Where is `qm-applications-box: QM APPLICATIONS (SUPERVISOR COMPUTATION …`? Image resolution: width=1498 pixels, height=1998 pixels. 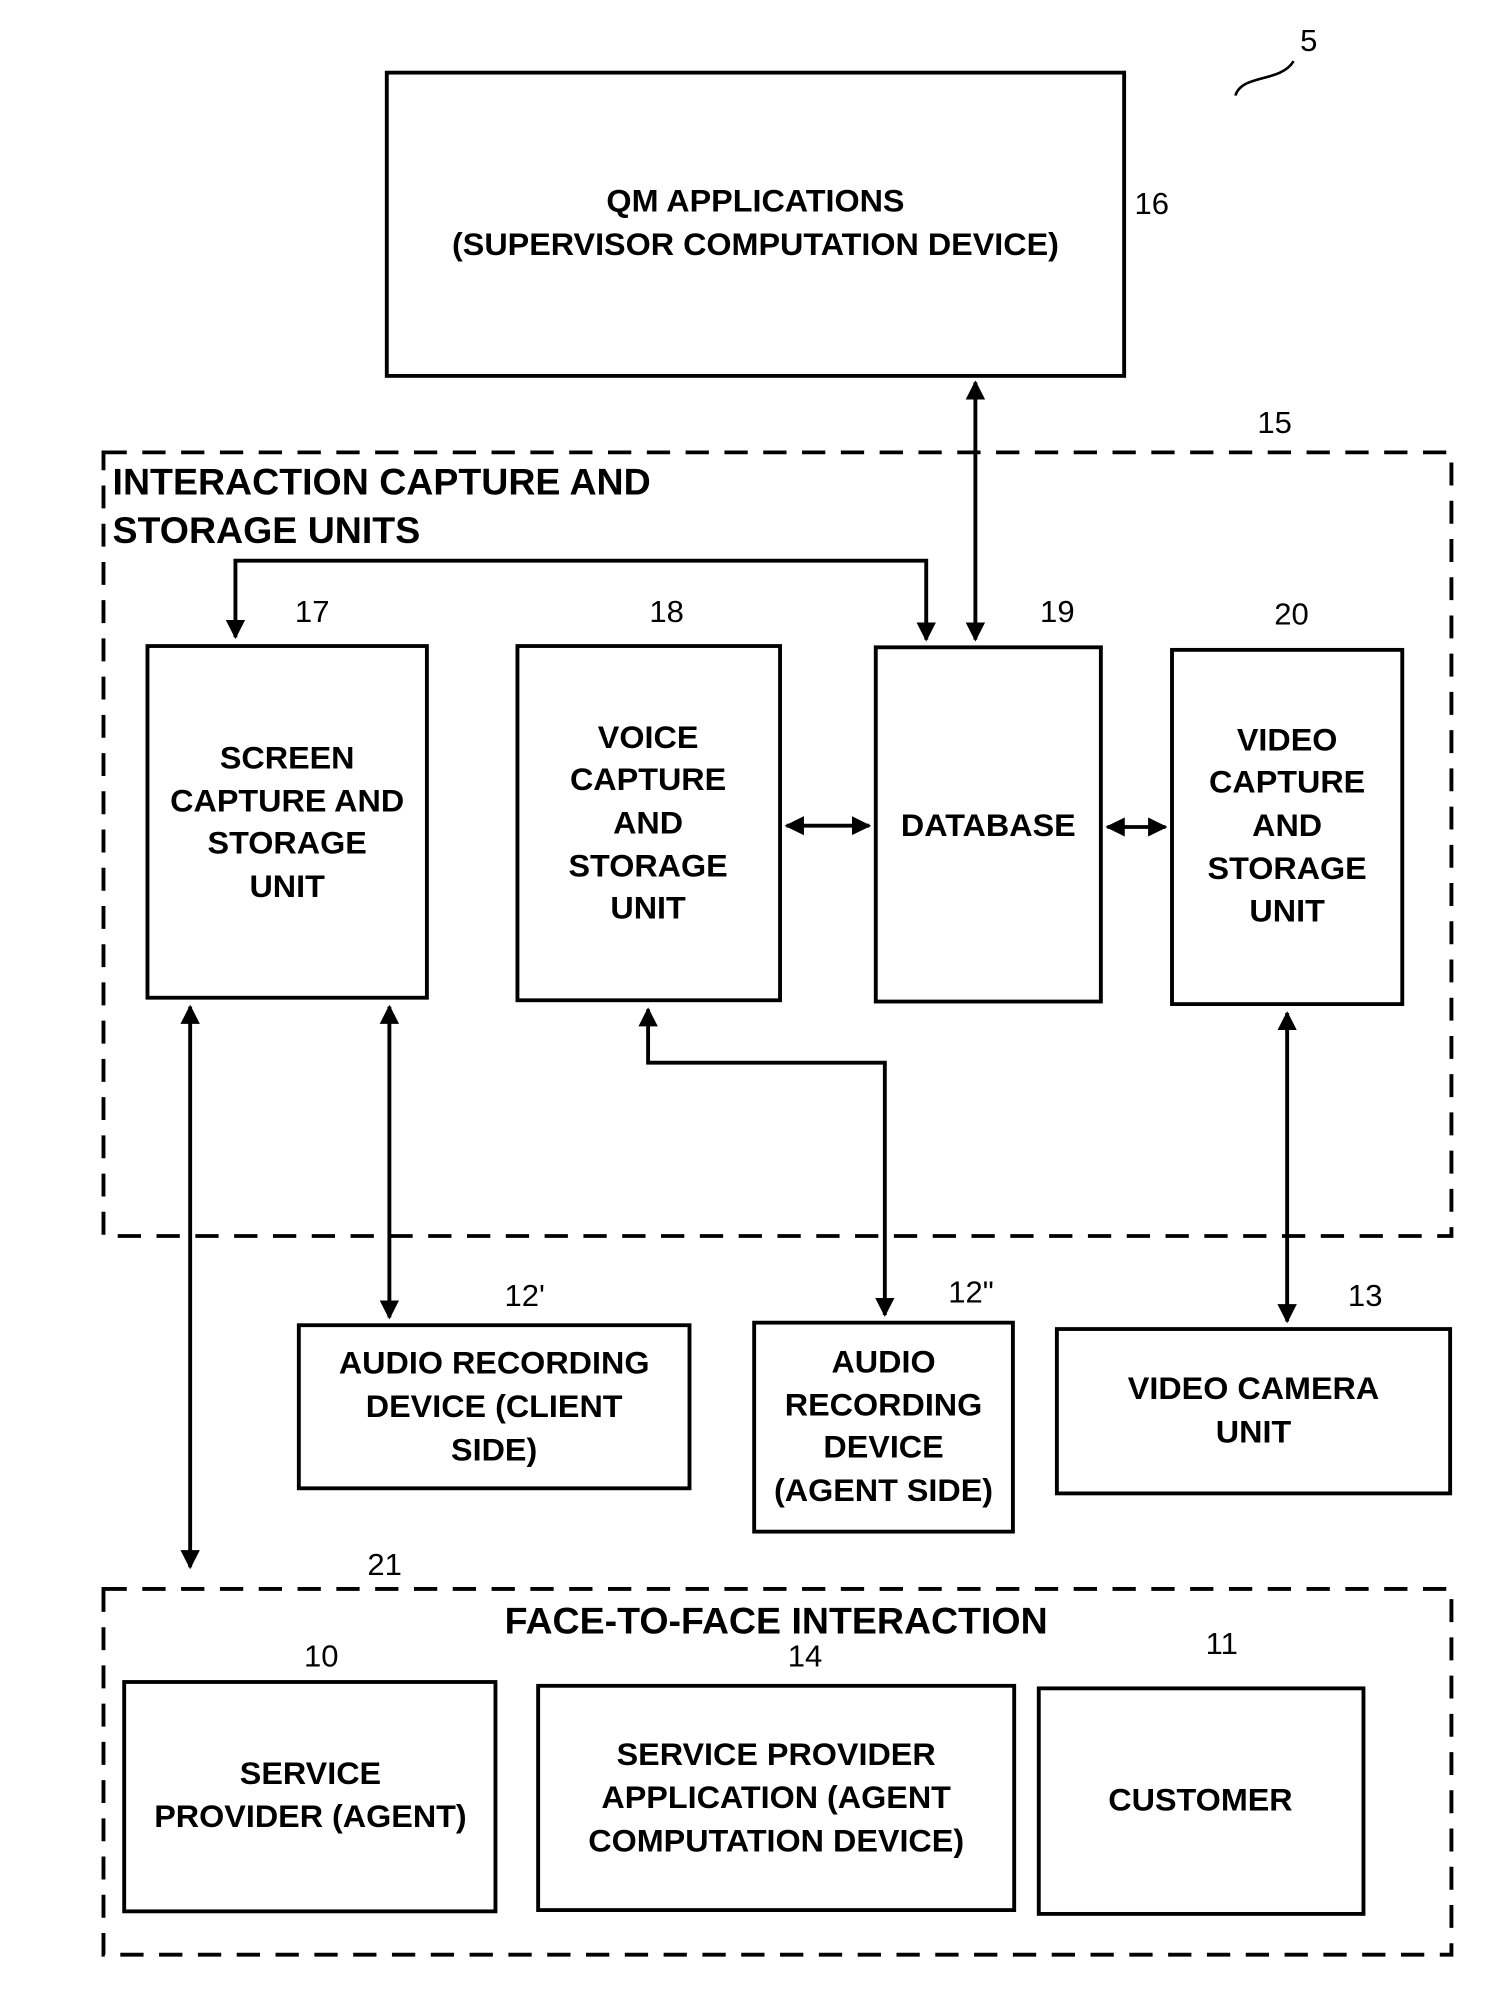 qm-applications-box: QM APPLICATIONS (SUPERVISOR COMPUTATION … is located at coordinates (776, 224).